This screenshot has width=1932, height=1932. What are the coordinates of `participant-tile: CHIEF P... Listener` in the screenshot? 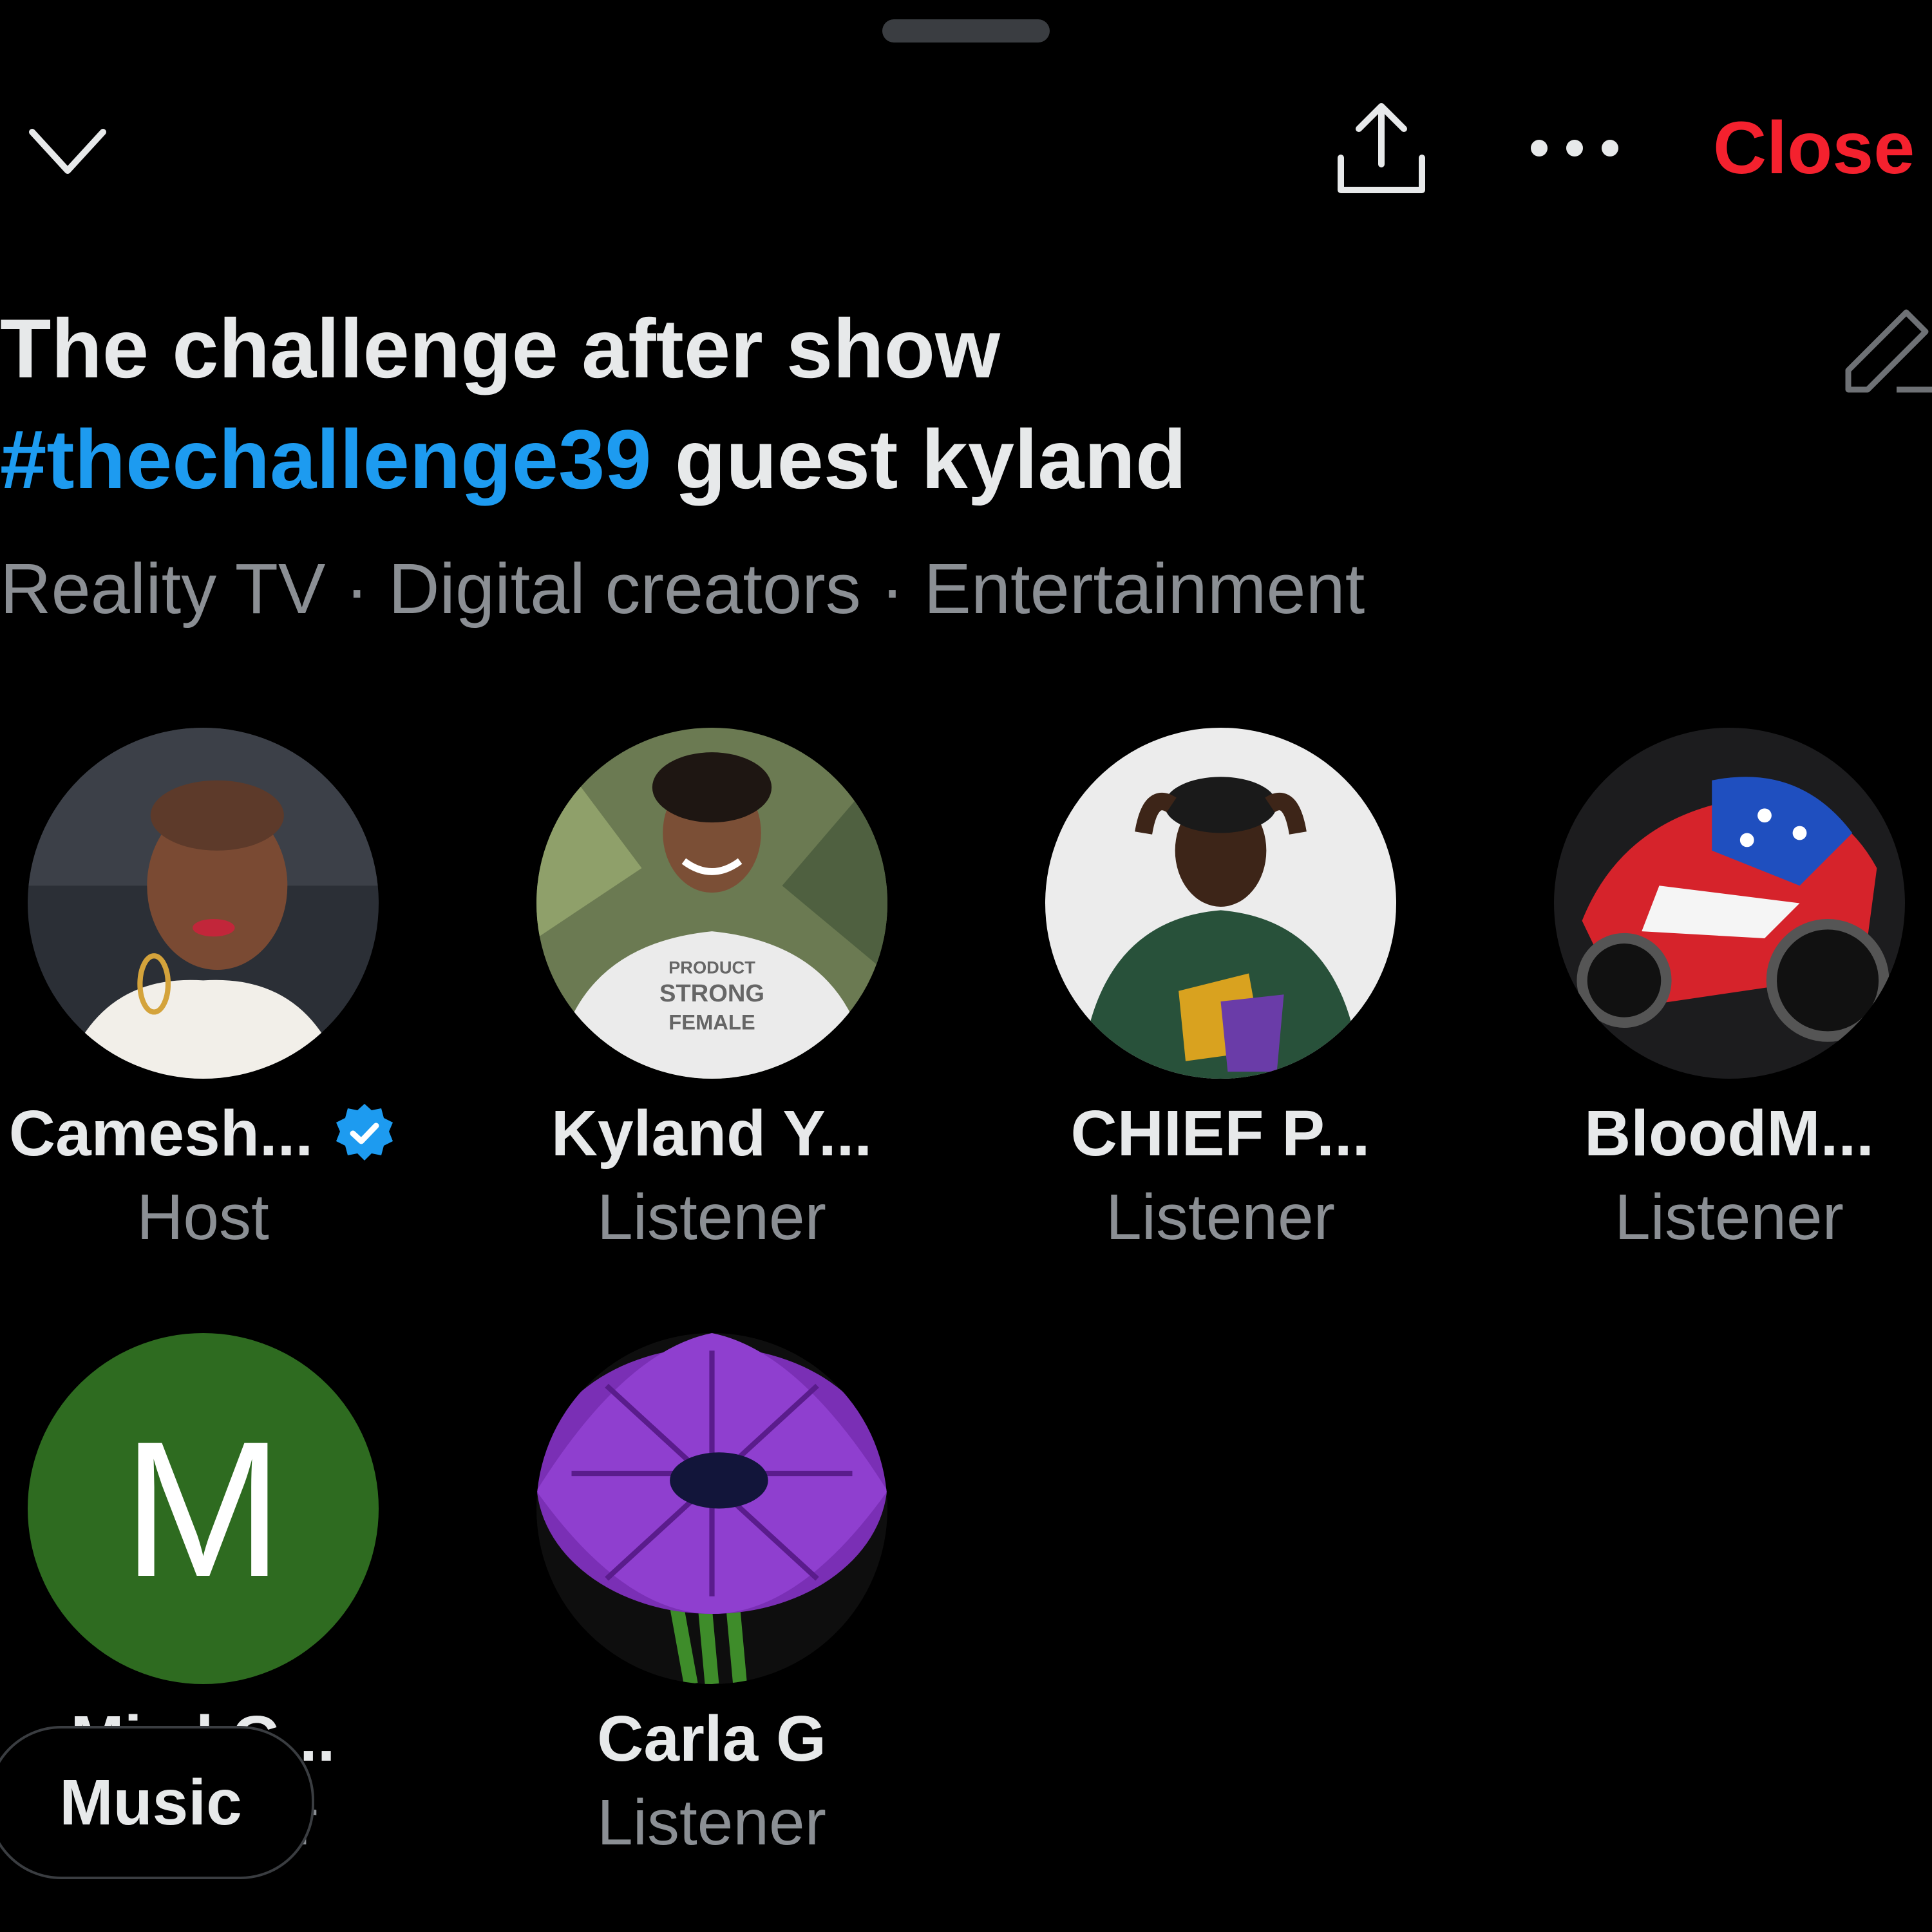 It's located at (1221, 994).